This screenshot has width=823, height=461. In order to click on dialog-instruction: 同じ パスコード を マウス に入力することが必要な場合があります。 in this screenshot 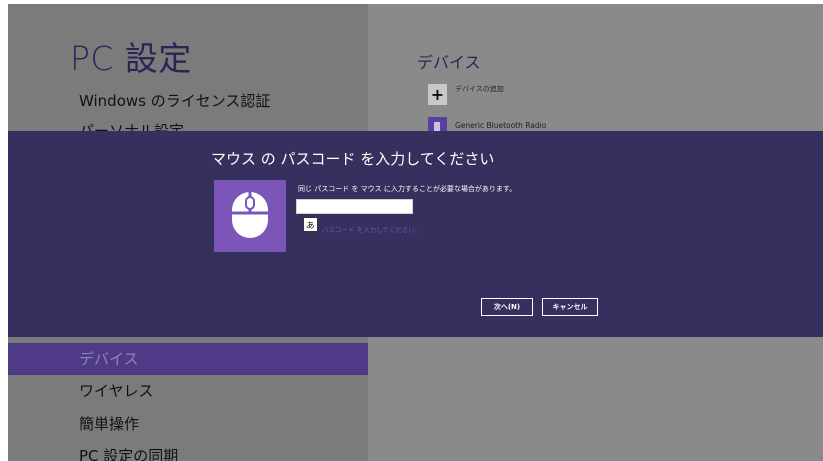, I will do `click(407, 189)`.